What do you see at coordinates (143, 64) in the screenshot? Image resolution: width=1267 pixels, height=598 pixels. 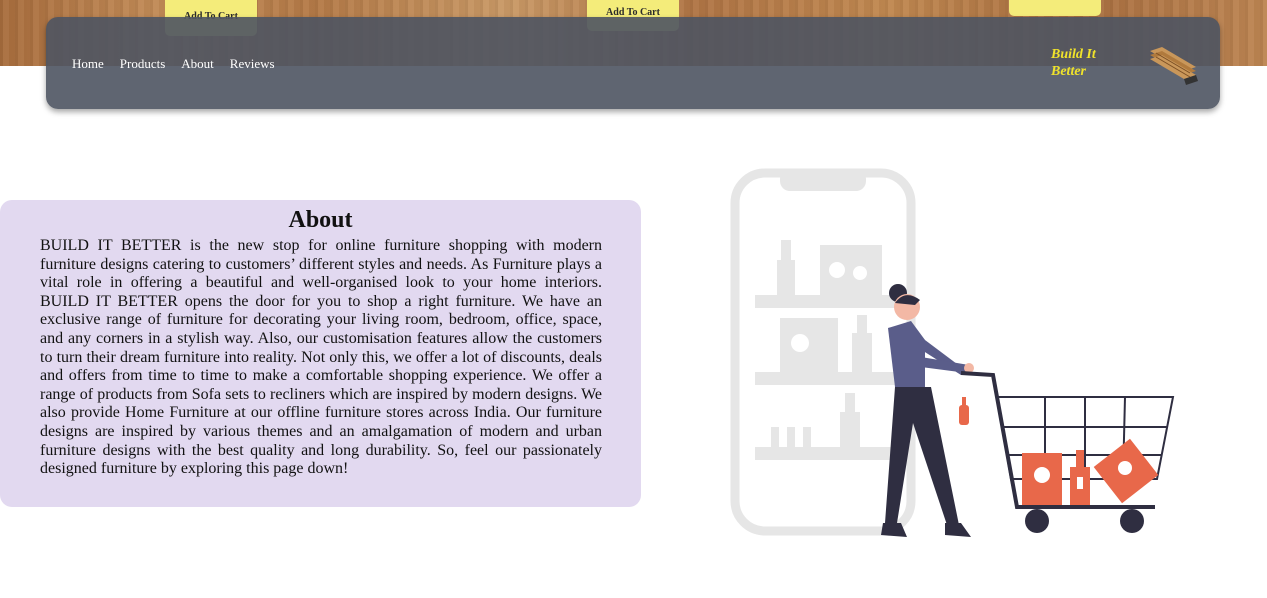 I see `nav-link-products: Products` at bounding box center [143, 64].